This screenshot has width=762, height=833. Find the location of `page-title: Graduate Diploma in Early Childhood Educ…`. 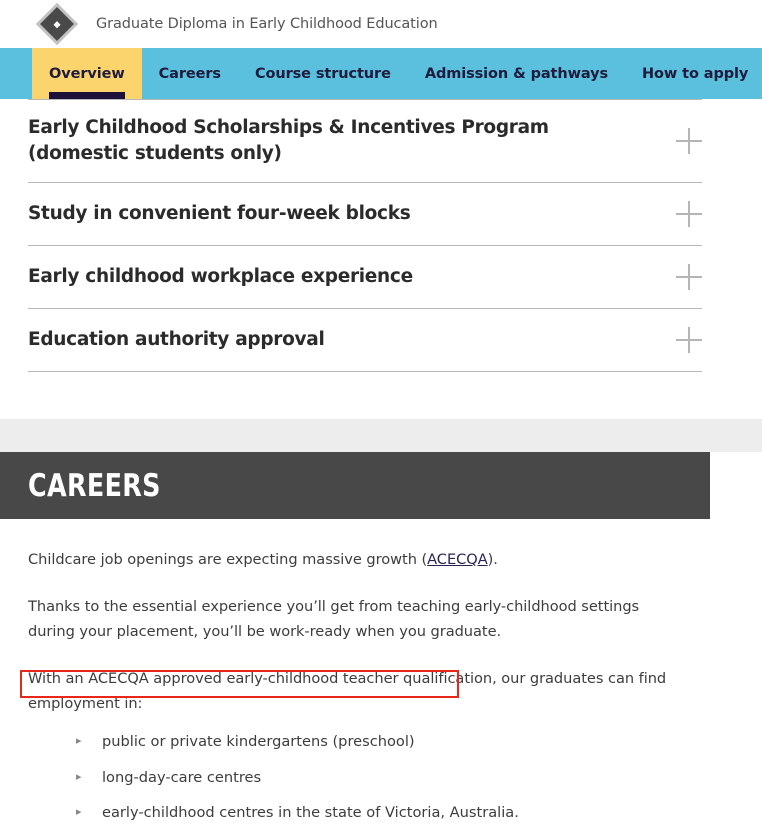

page-title: Graduate Diploma in Early Childhood Educ… is located at coordinates (267, 24).